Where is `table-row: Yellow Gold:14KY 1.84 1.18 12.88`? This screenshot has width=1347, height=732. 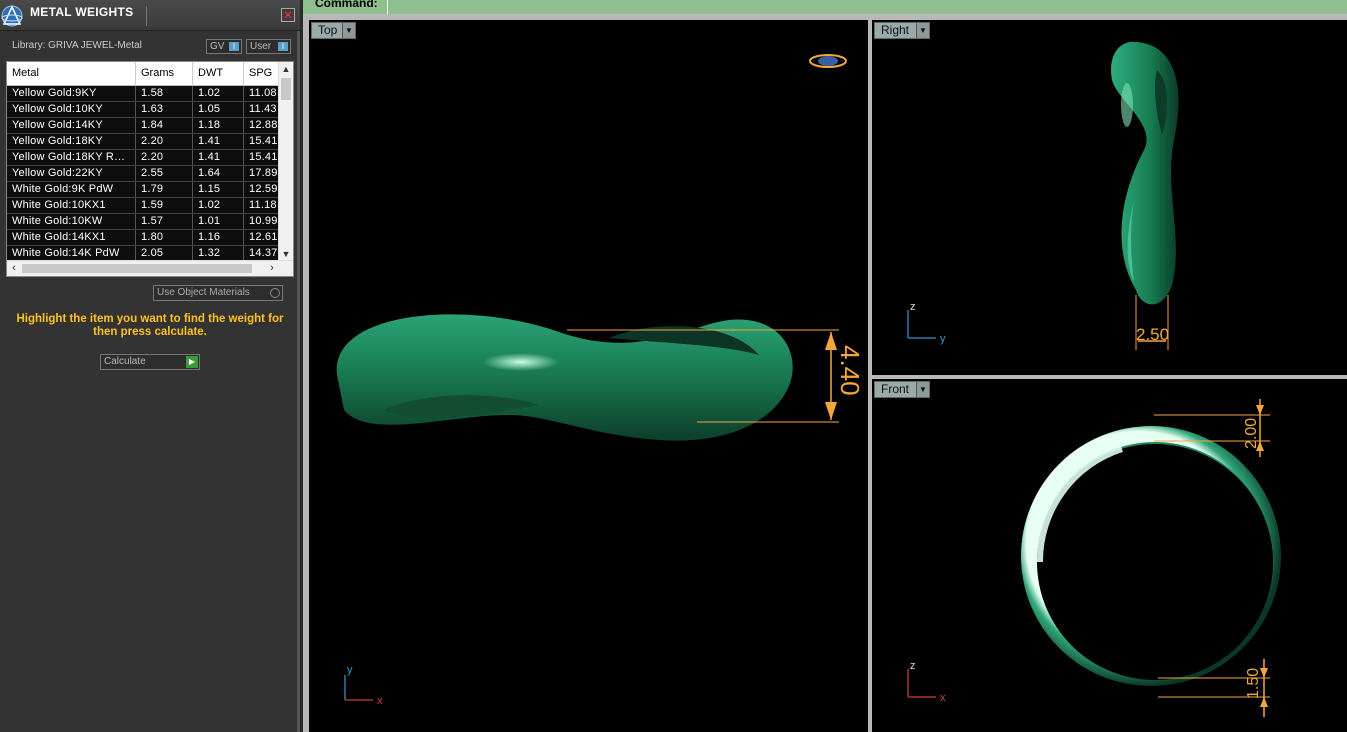
table-row: Yellow Gold:14KY 1.84 1.18 12.88 is located at coordinates (143, 126).